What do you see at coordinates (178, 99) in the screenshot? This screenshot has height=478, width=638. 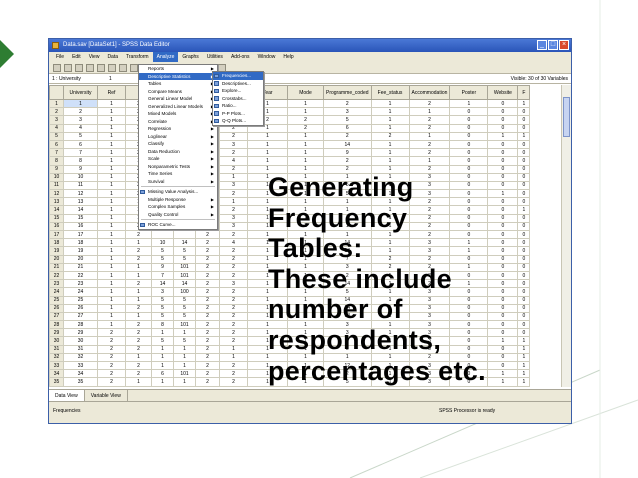 I see `menu-item-general-linear-model: General Linear Model▶` at bounding box center [178, 99].